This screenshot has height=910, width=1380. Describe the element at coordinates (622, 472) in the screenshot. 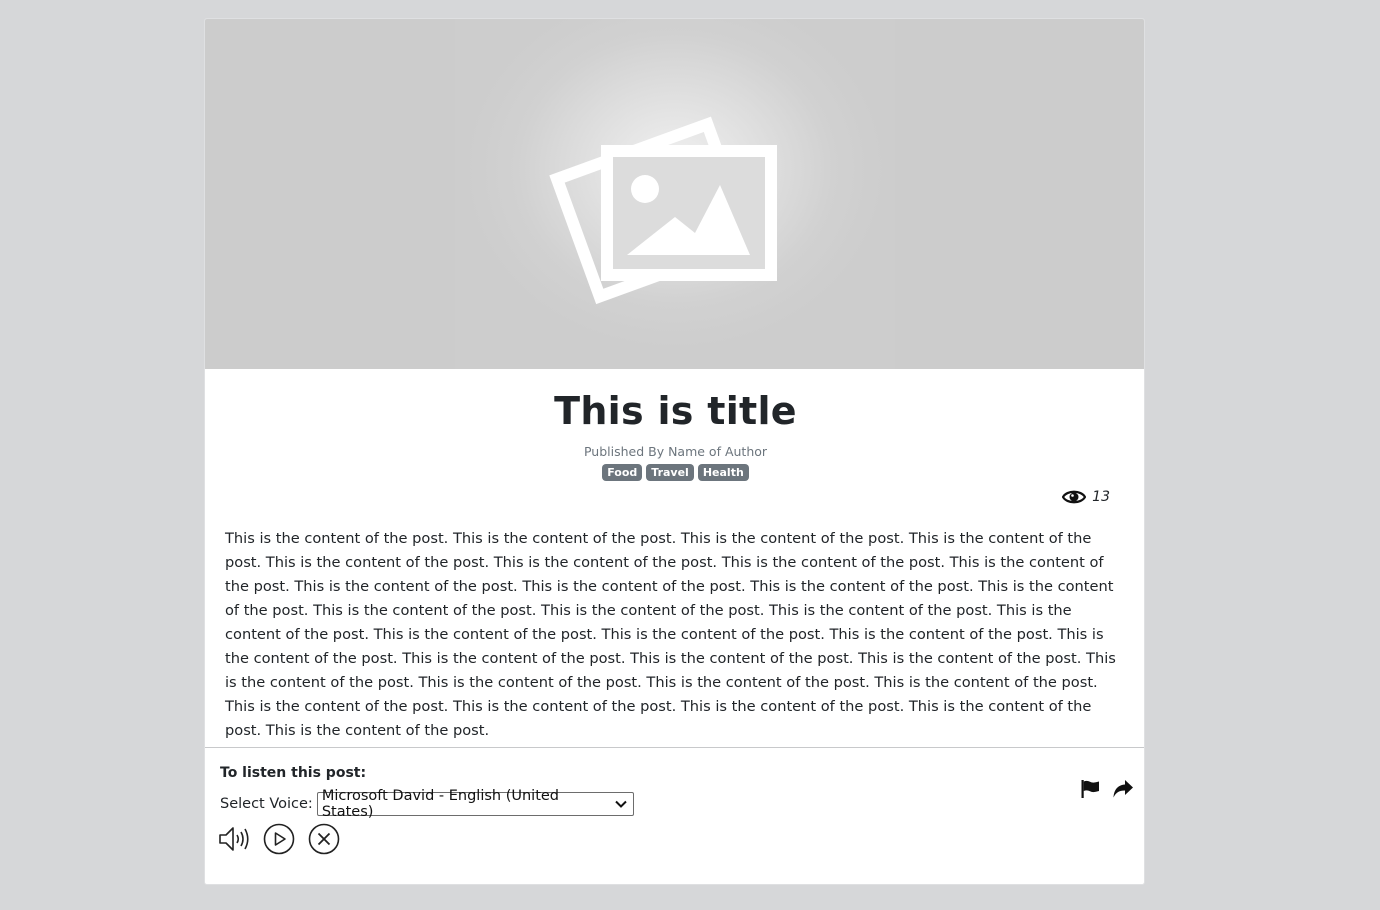

I see `tag-food: Food` at that location.